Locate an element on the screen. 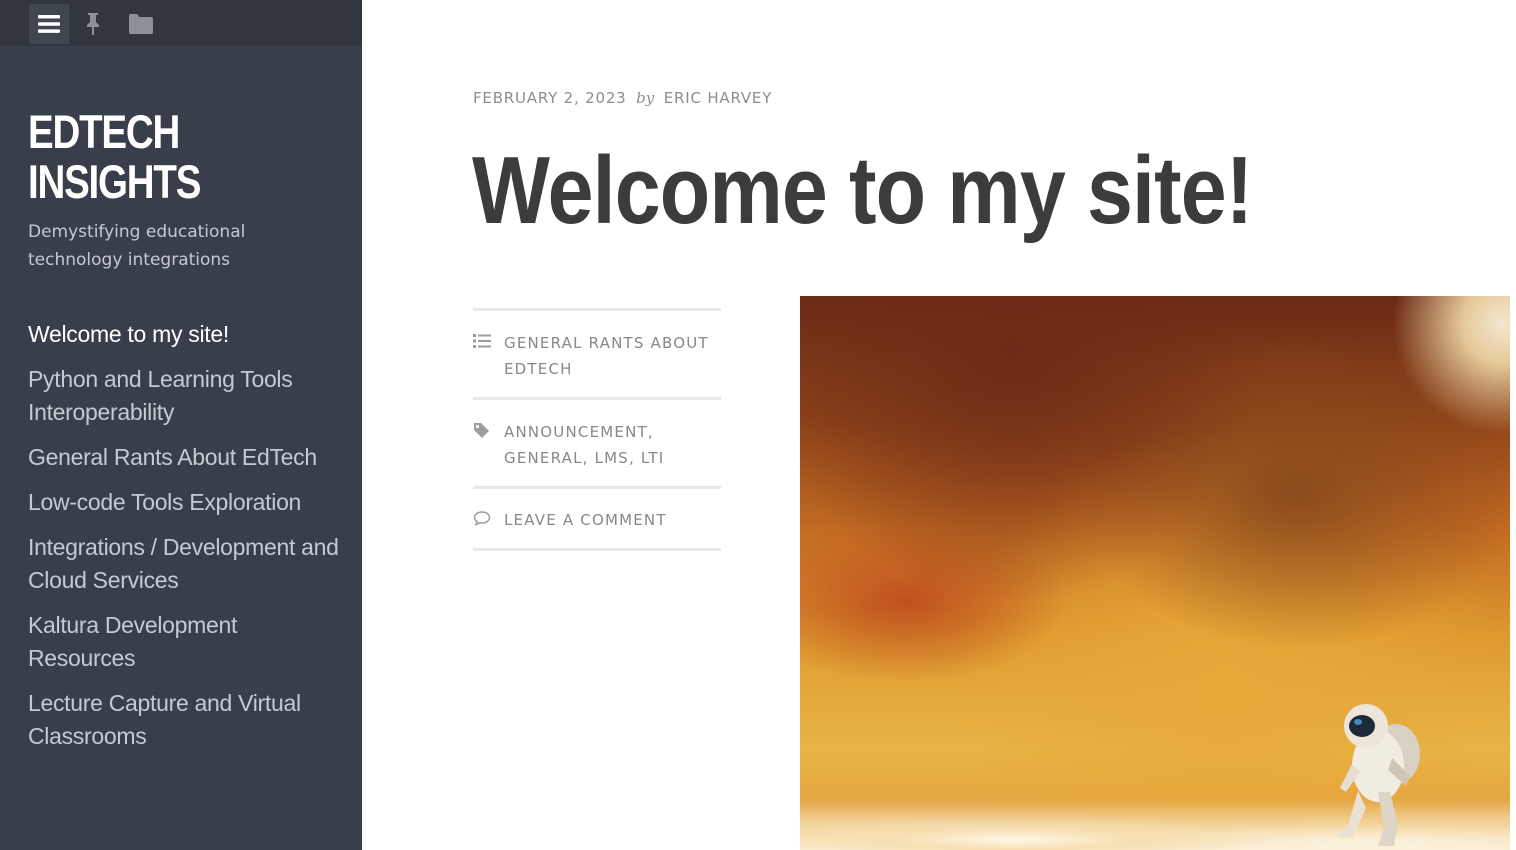 Image resolution: width=1516 pixels, height=850 pixels. tag-links: ANNOUNCEMENT, is located at coordinates (612, 432).